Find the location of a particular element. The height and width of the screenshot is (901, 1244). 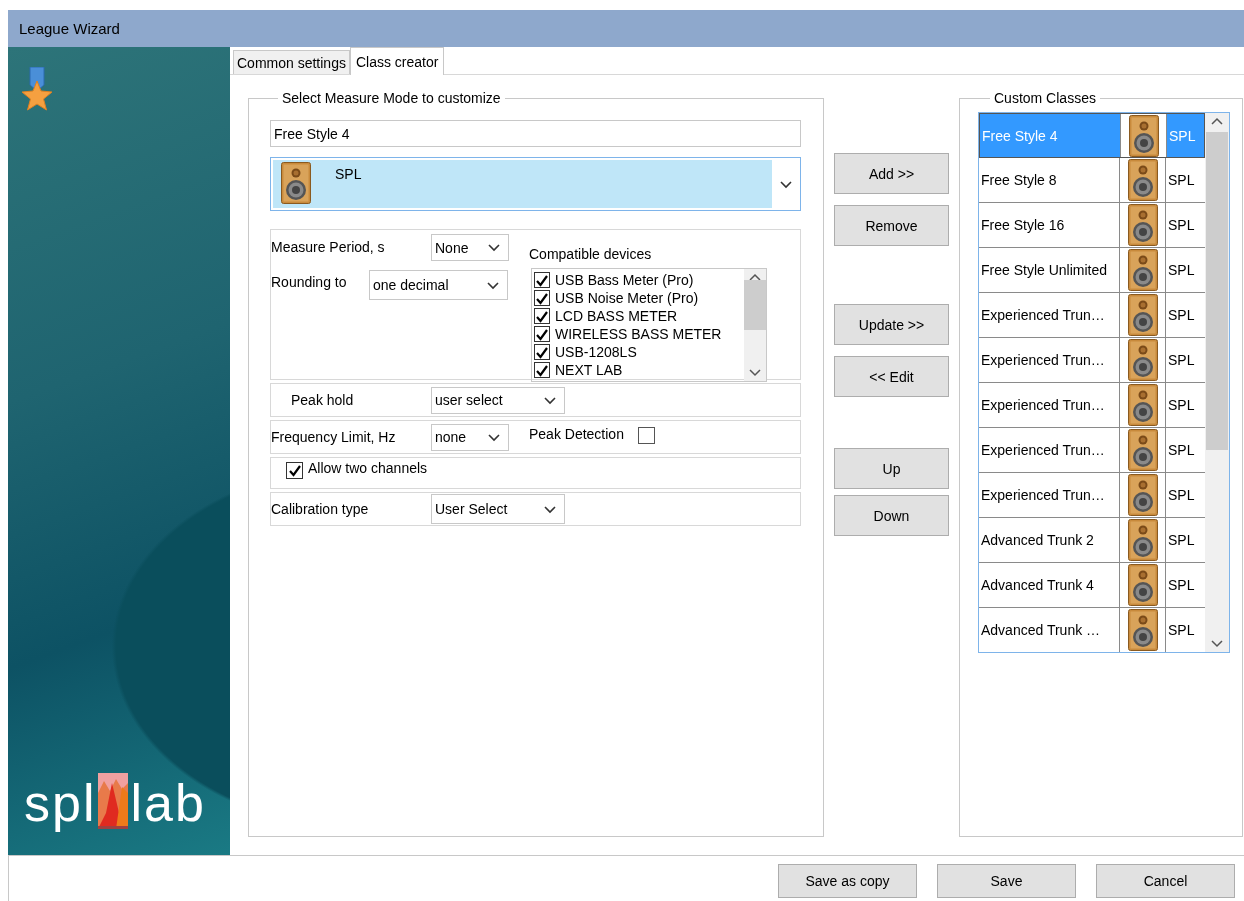

field-label: Frequency Limit, Hz is located at coordinates (334, 437).